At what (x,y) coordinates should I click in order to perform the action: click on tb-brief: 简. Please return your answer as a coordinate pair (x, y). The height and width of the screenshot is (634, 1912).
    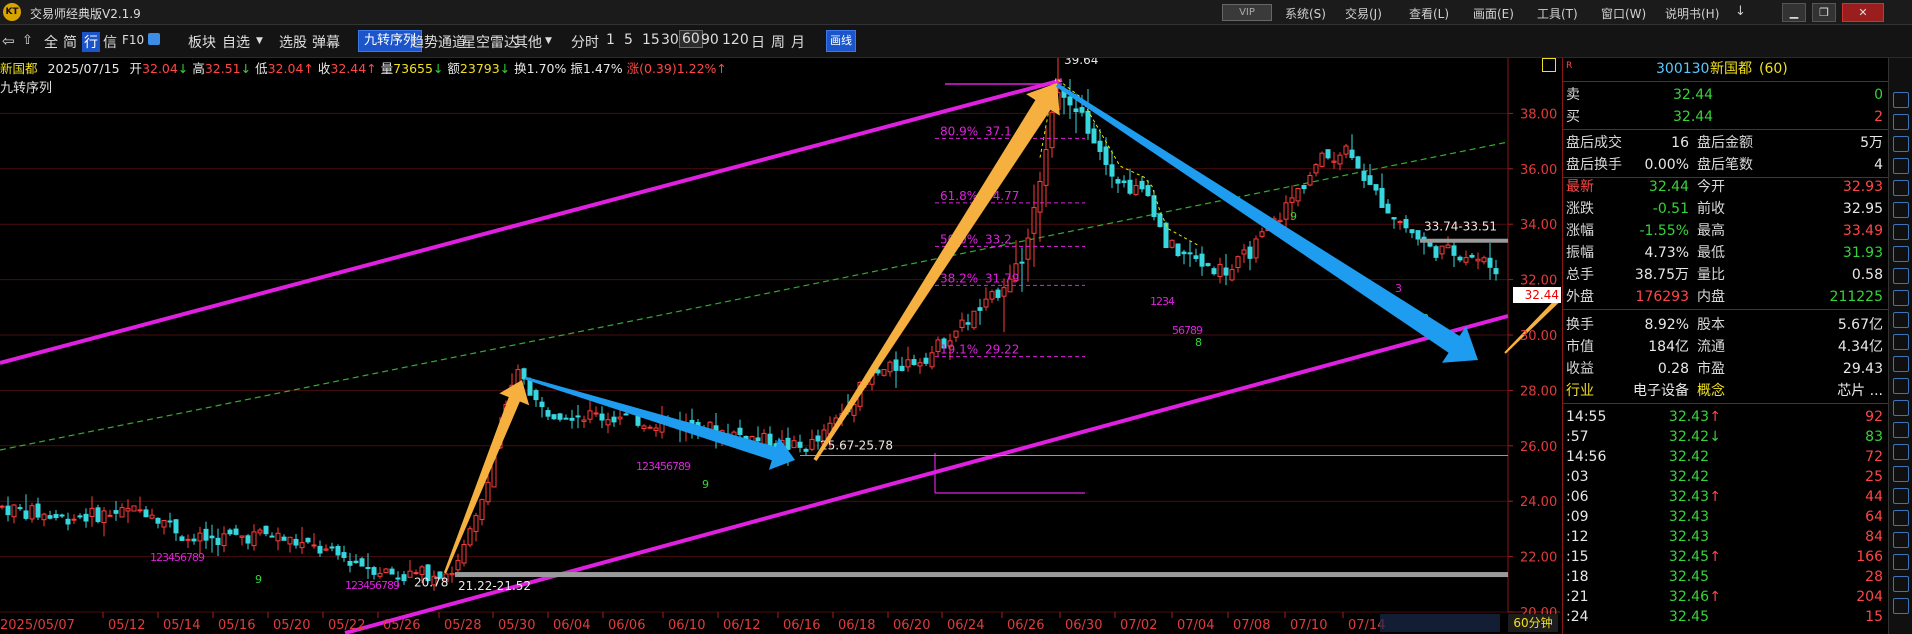
    Looking at the image, I should click on (70, 42).